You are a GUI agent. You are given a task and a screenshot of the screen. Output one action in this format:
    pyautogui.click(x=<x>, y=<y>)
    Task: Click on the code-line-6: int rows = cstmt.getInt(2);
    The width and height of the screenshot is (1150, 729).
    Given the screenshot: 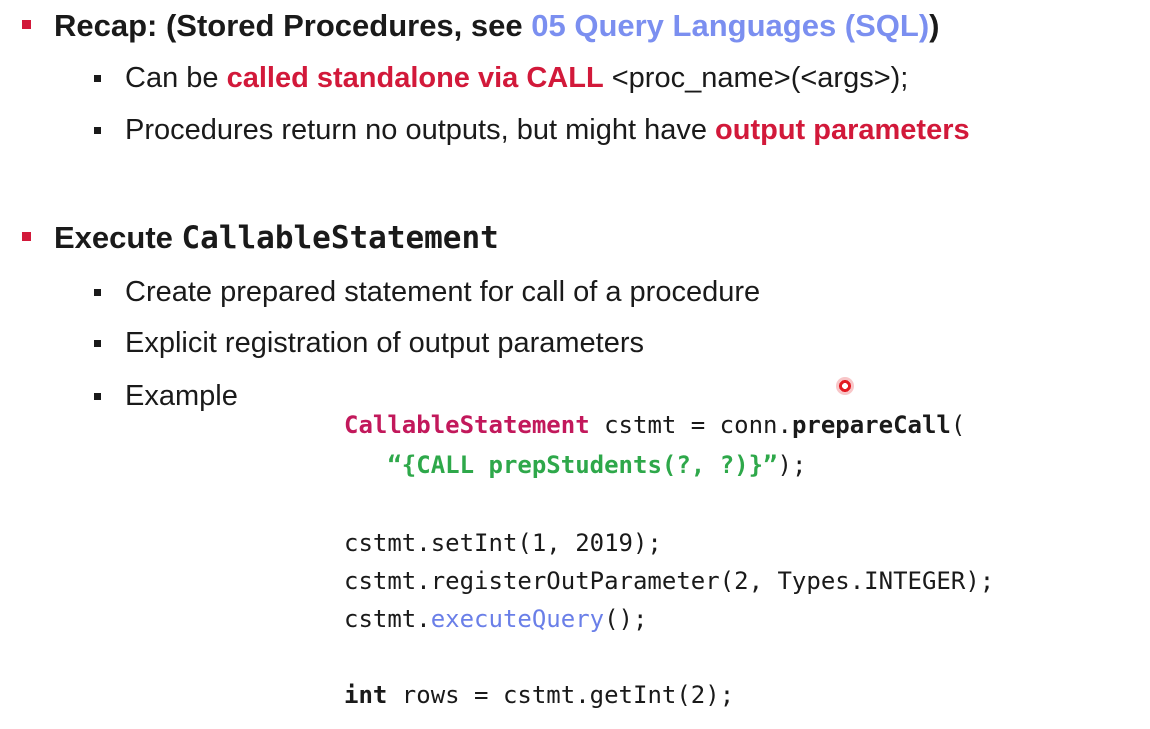 What is the action you would take?
    pyautogui.click(x=539, y=695)
    